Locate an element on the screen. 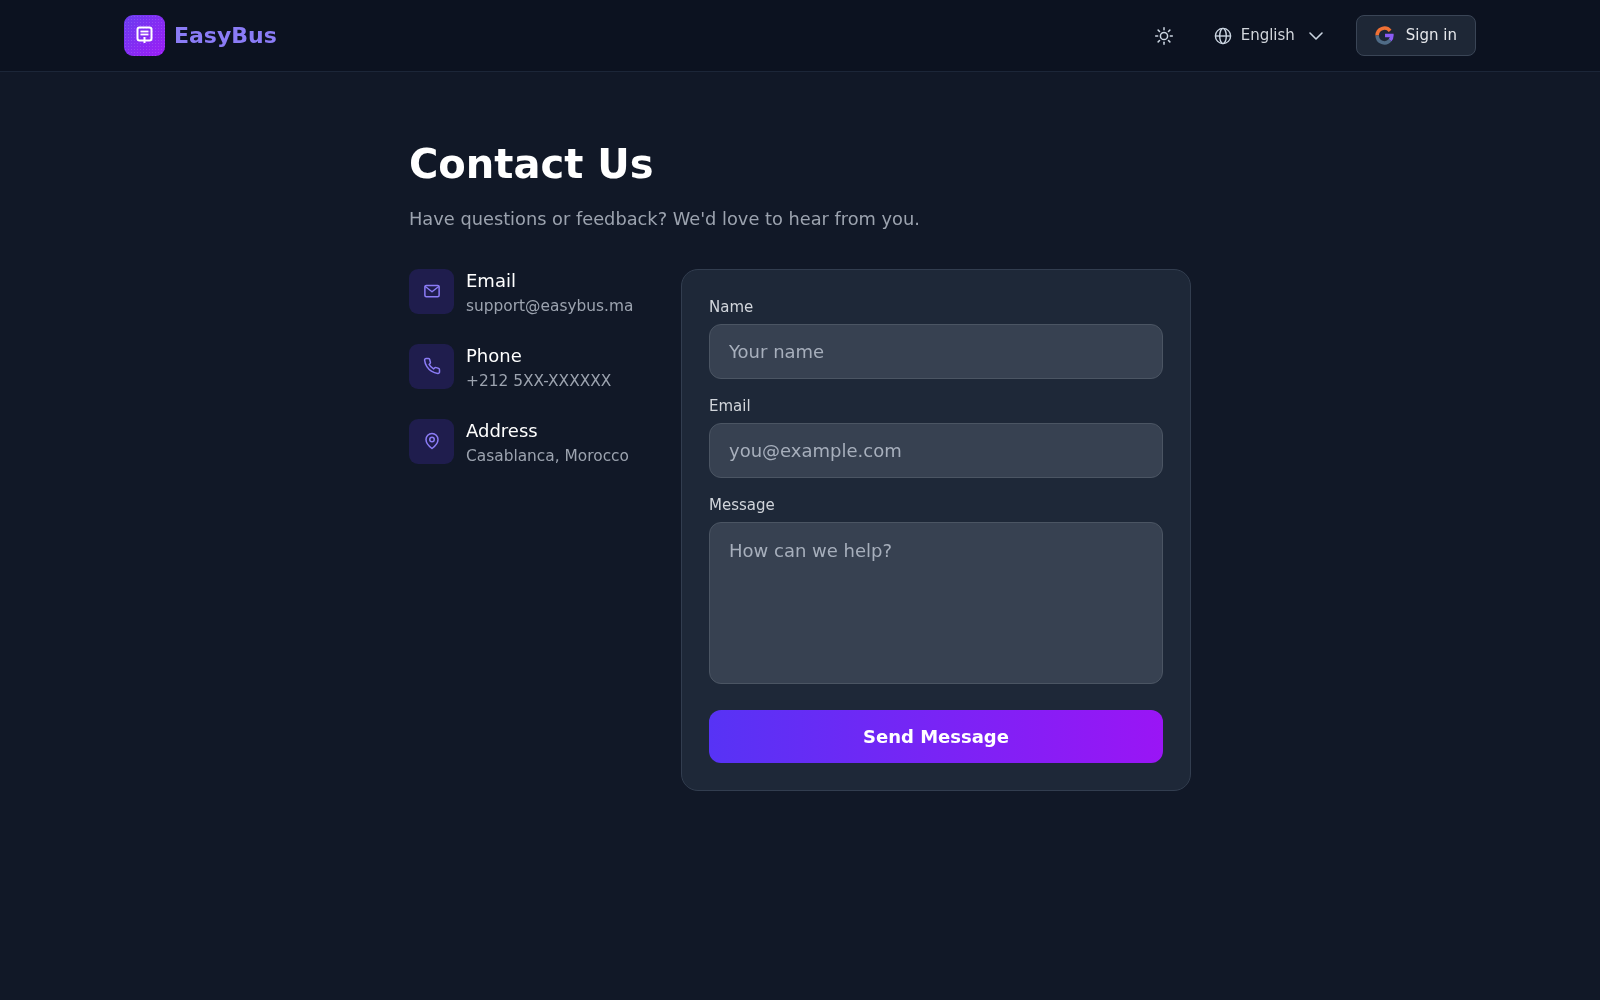 The width and height of the screenshot is (1600, 1000). g-logo-icon is located at coordinates (1384, 35).